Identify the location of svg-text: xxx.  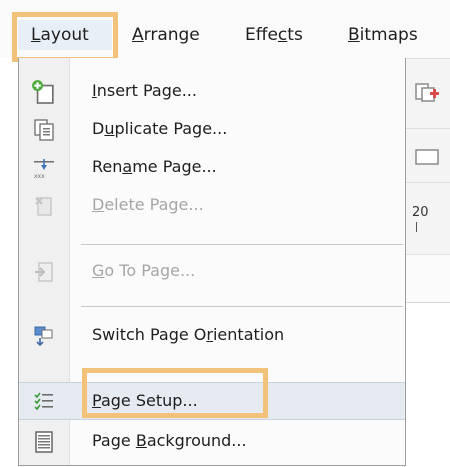
(39, 176).